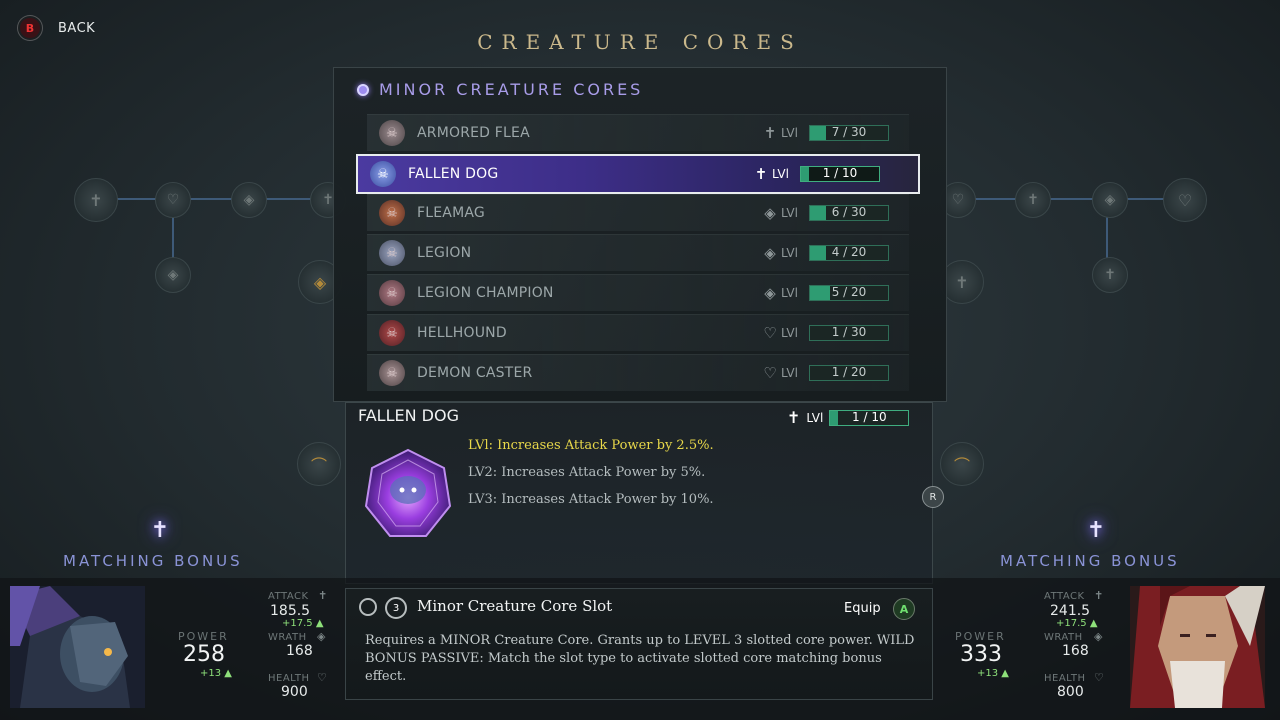 Image resolution: width=1280 pixels, height=720 pixels. What do you see at coordinates (1197, 647) in the screenshot?
I see `right-character-portrait` at bounding box center [1197, 647].